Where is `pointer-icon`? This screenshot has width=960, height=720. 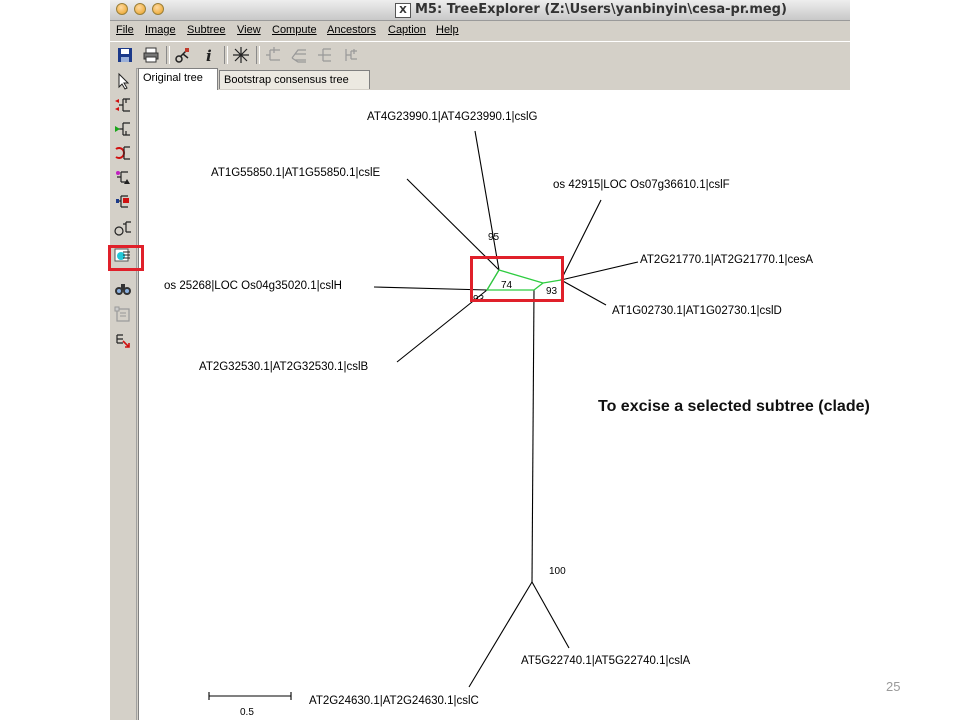
pointer-icon is located at coordinates (123, 81).